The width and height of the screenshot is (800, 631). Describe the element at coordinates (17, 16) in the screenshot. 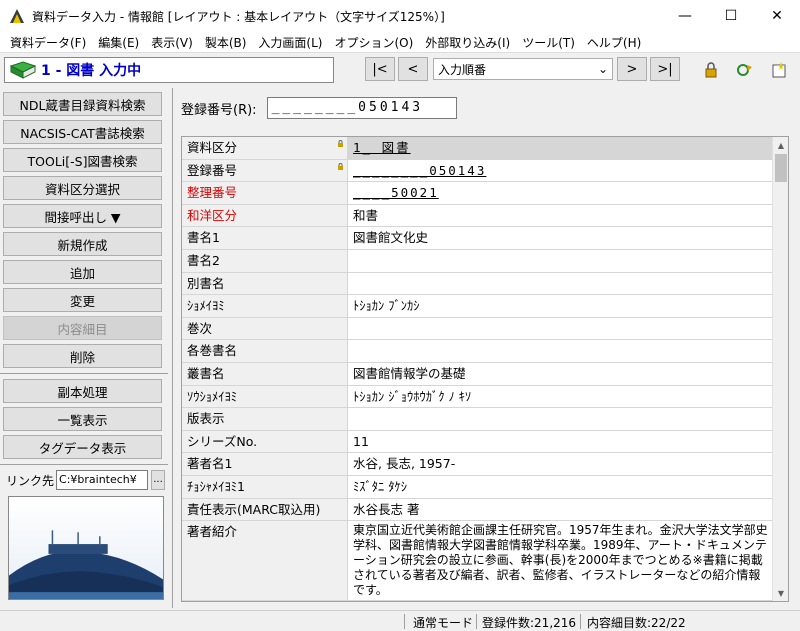

I see `app-logo-icon` at that location.